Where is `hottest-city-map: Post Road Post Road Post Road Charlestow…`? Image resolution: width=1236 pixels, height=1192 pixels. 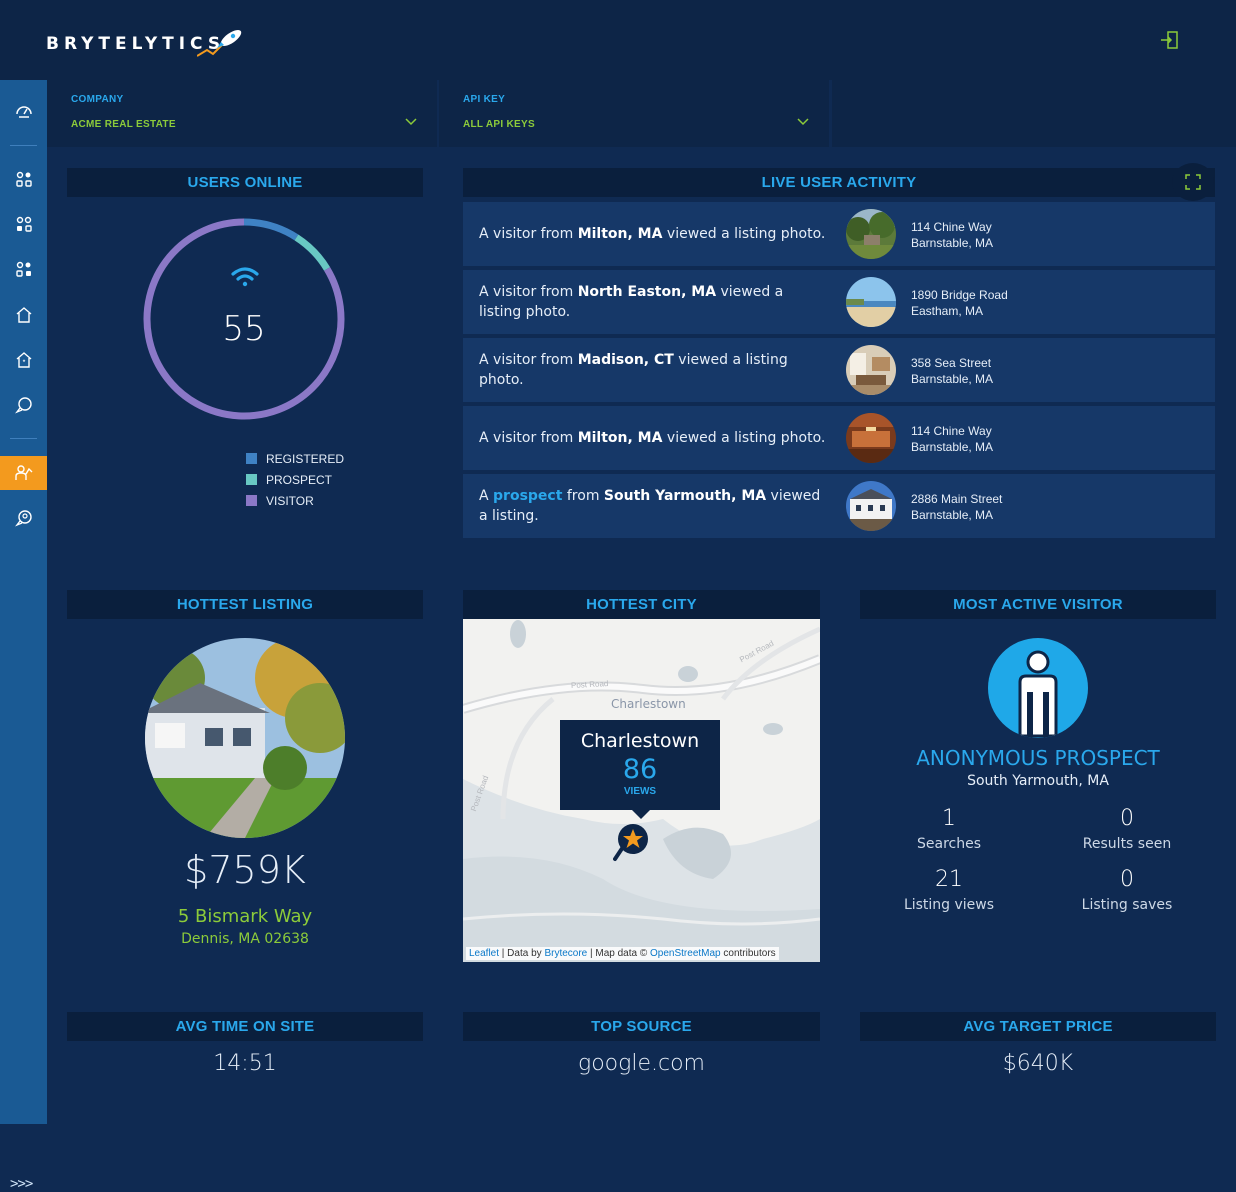
hottest-city-map: Post Road Post Road Post Road Charlestow… is located at coordinates (641, 790).